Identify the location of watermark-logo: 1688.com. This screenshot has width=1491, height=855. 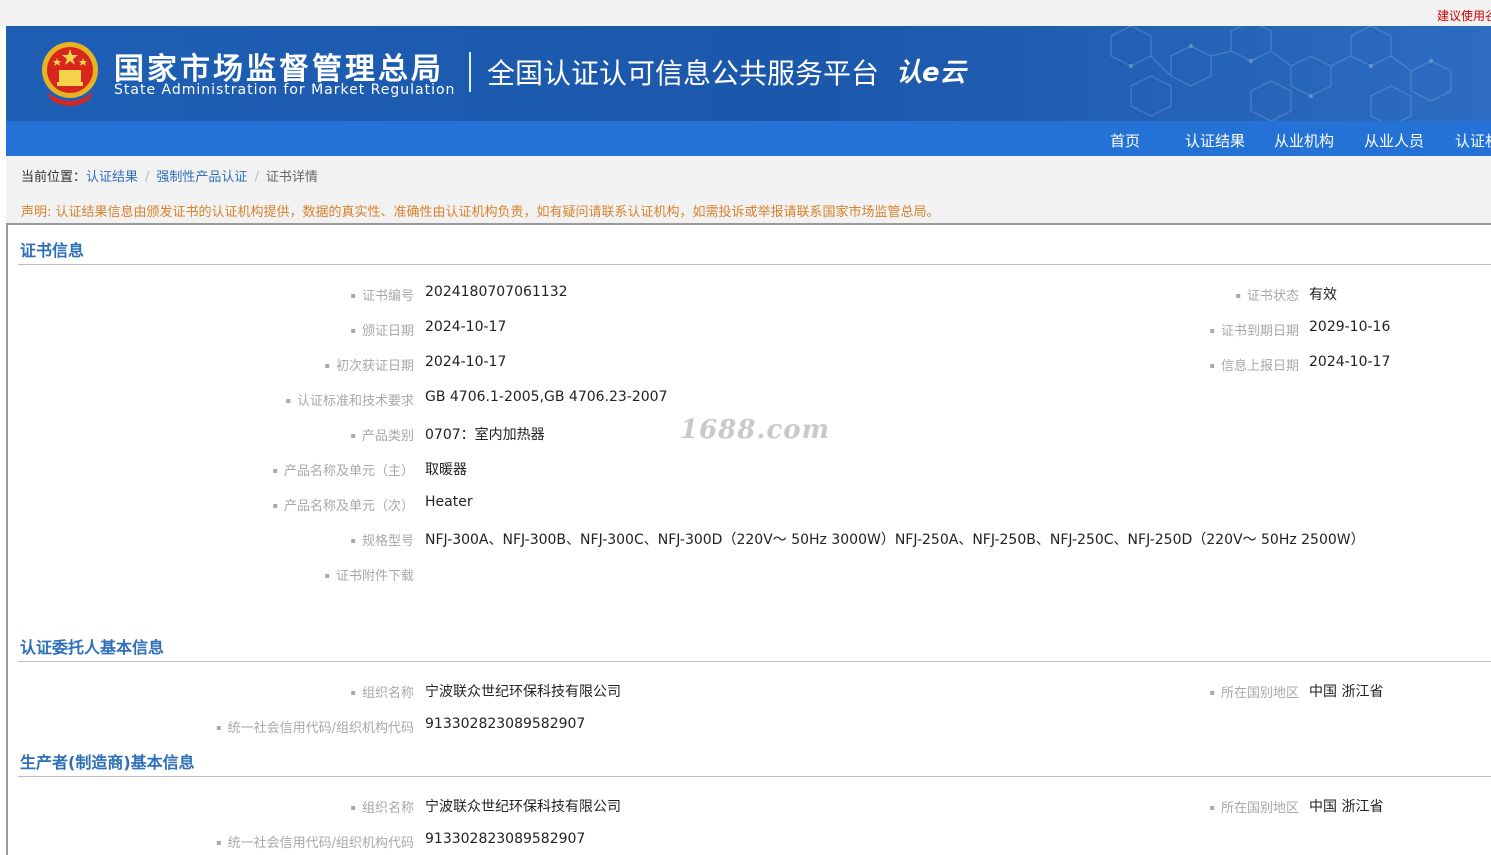
(755, 430).